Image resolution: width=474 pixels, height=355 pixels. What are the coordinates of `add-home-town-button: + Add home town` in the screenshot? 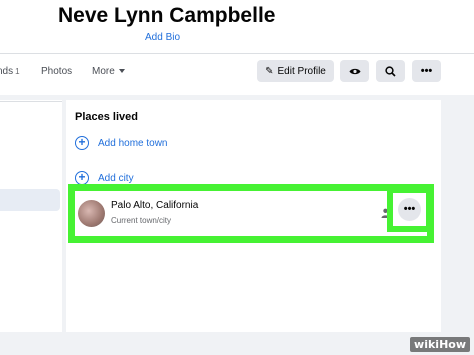 It's located at (121, 143).